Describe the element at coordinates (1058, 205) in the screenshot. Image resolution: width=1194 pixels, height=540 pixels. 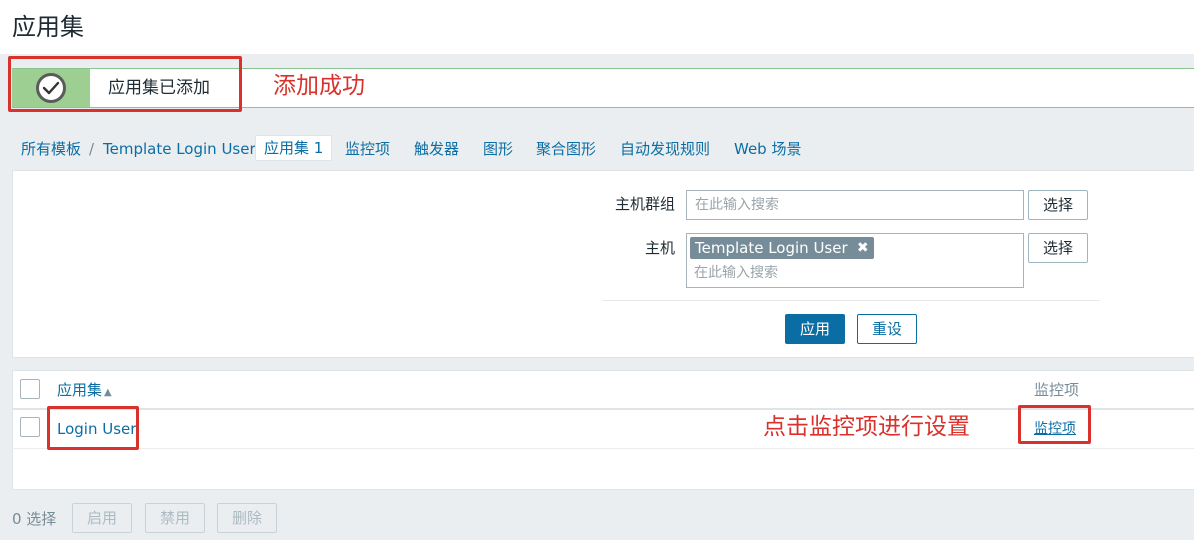
I see `host-group-select-button: 选择` at that location.